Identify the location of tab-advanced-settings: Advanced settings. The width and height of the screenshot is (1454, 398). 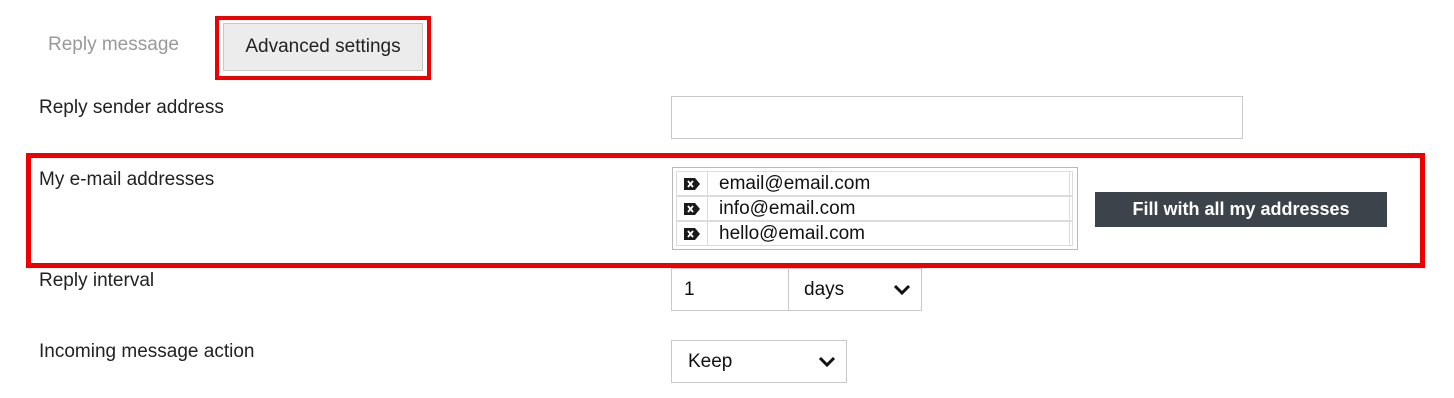
(323, 47).